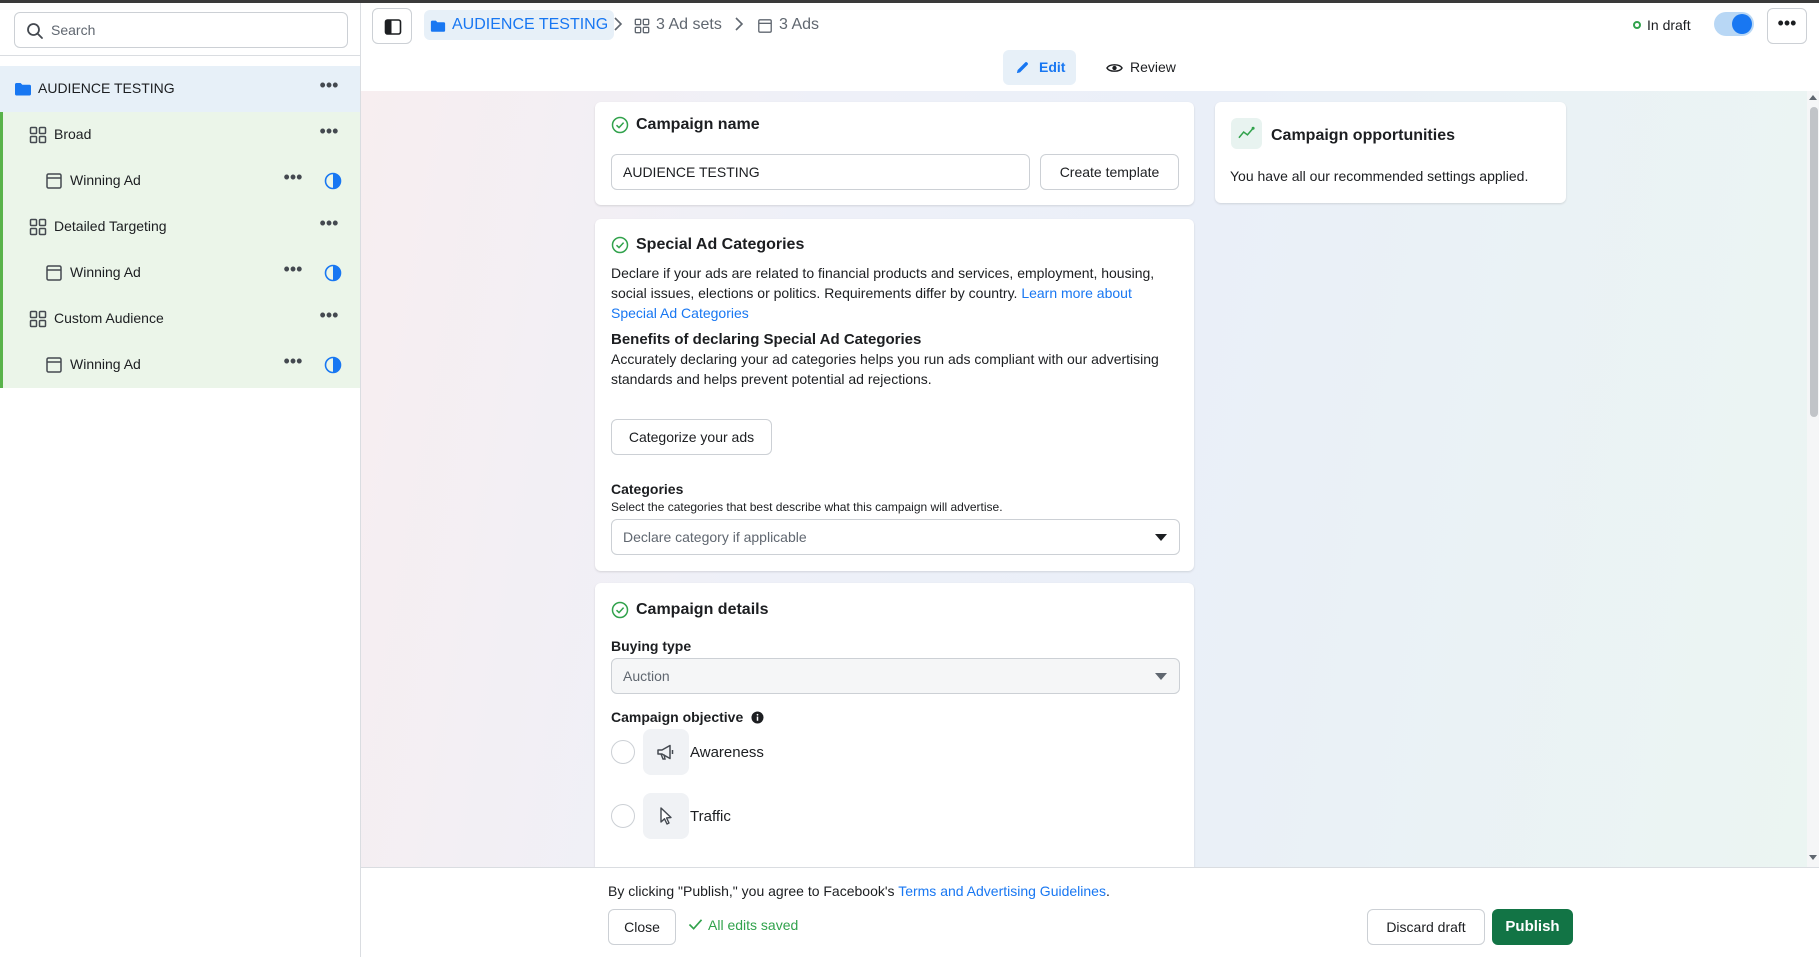 This screenshot has height=957, width=1819. I want to click on draft-status: In draft, so click(1661, 25).